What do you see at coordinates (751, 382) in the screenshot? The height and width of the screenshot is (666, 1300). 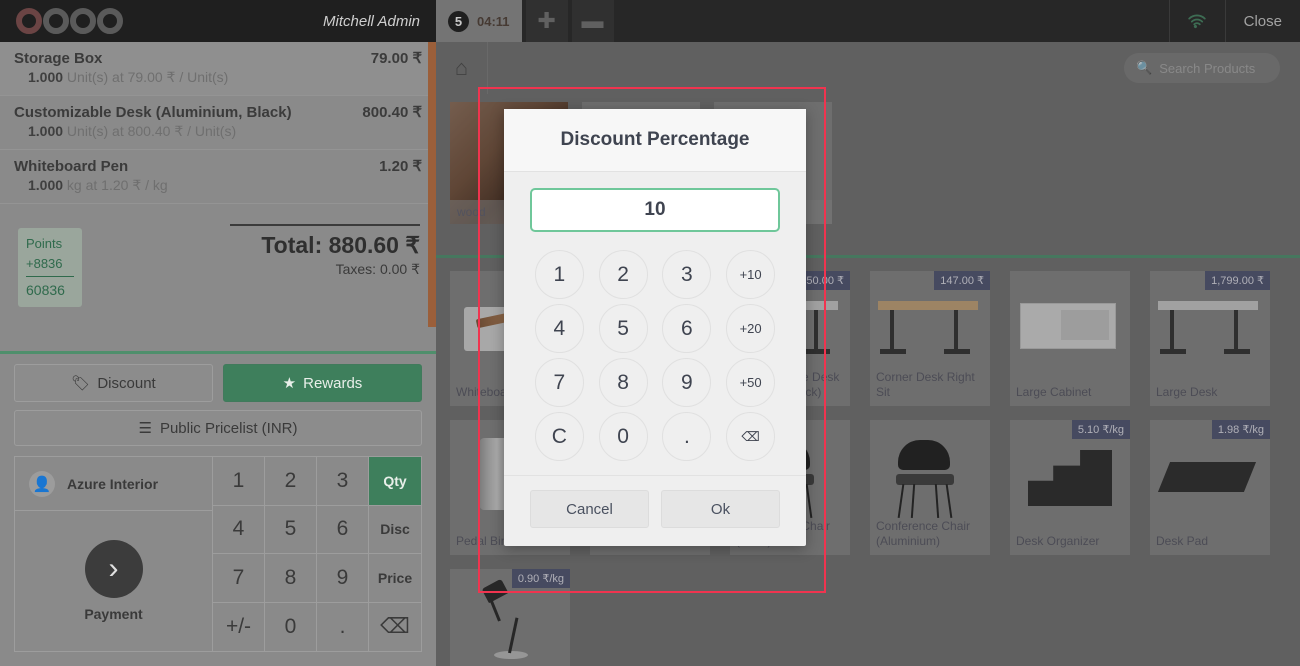 I see `dialog-key-+50: +50` at bounding box center [751, 382].